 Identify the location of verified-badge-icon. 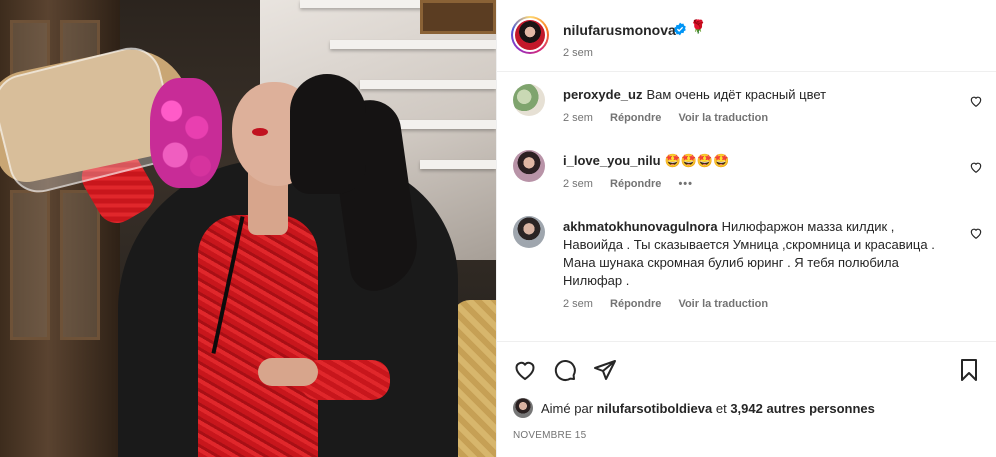
(680, 29).